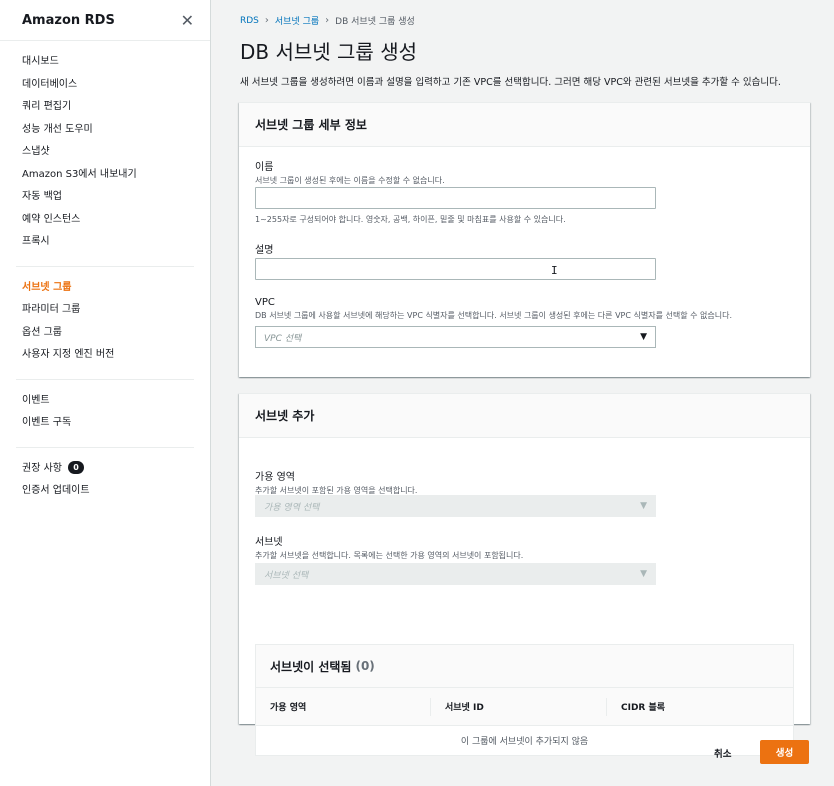 This screenshot has width=834, height=786. Describe the element at coordinates (105, 310) in the screenshot. I see `sidebar-item-parameter-groups: 파라미터 그룹` at that location.